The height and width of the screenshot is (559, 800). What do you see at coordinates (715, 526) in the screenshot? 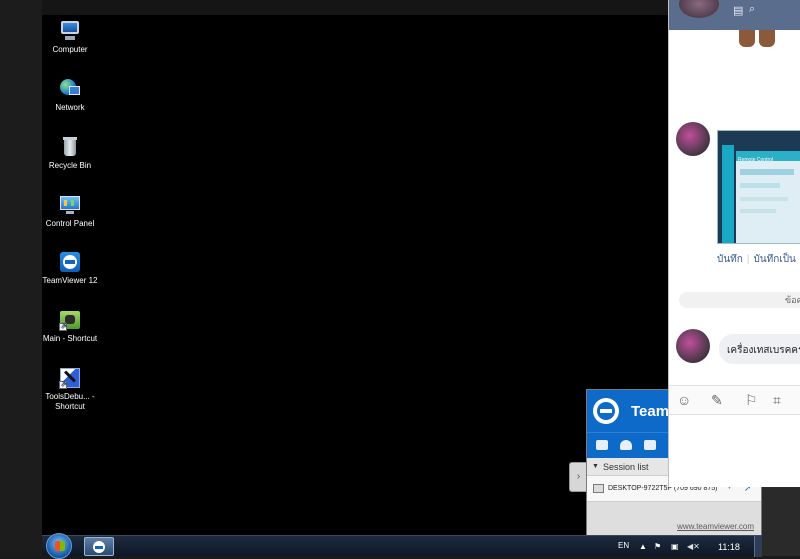
I see `teamviewer-website-link: www.teamviewer.com` at bounding box center [715, 526].